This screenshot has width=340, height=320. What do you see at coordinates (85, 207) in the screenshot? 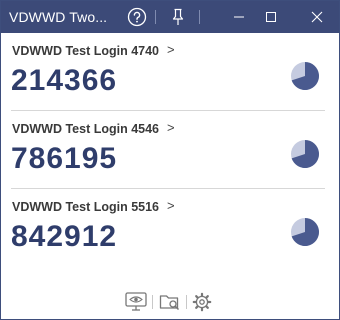
I see `account-name: VDWWD Test Login 5516` at bounding box center [85, 207].